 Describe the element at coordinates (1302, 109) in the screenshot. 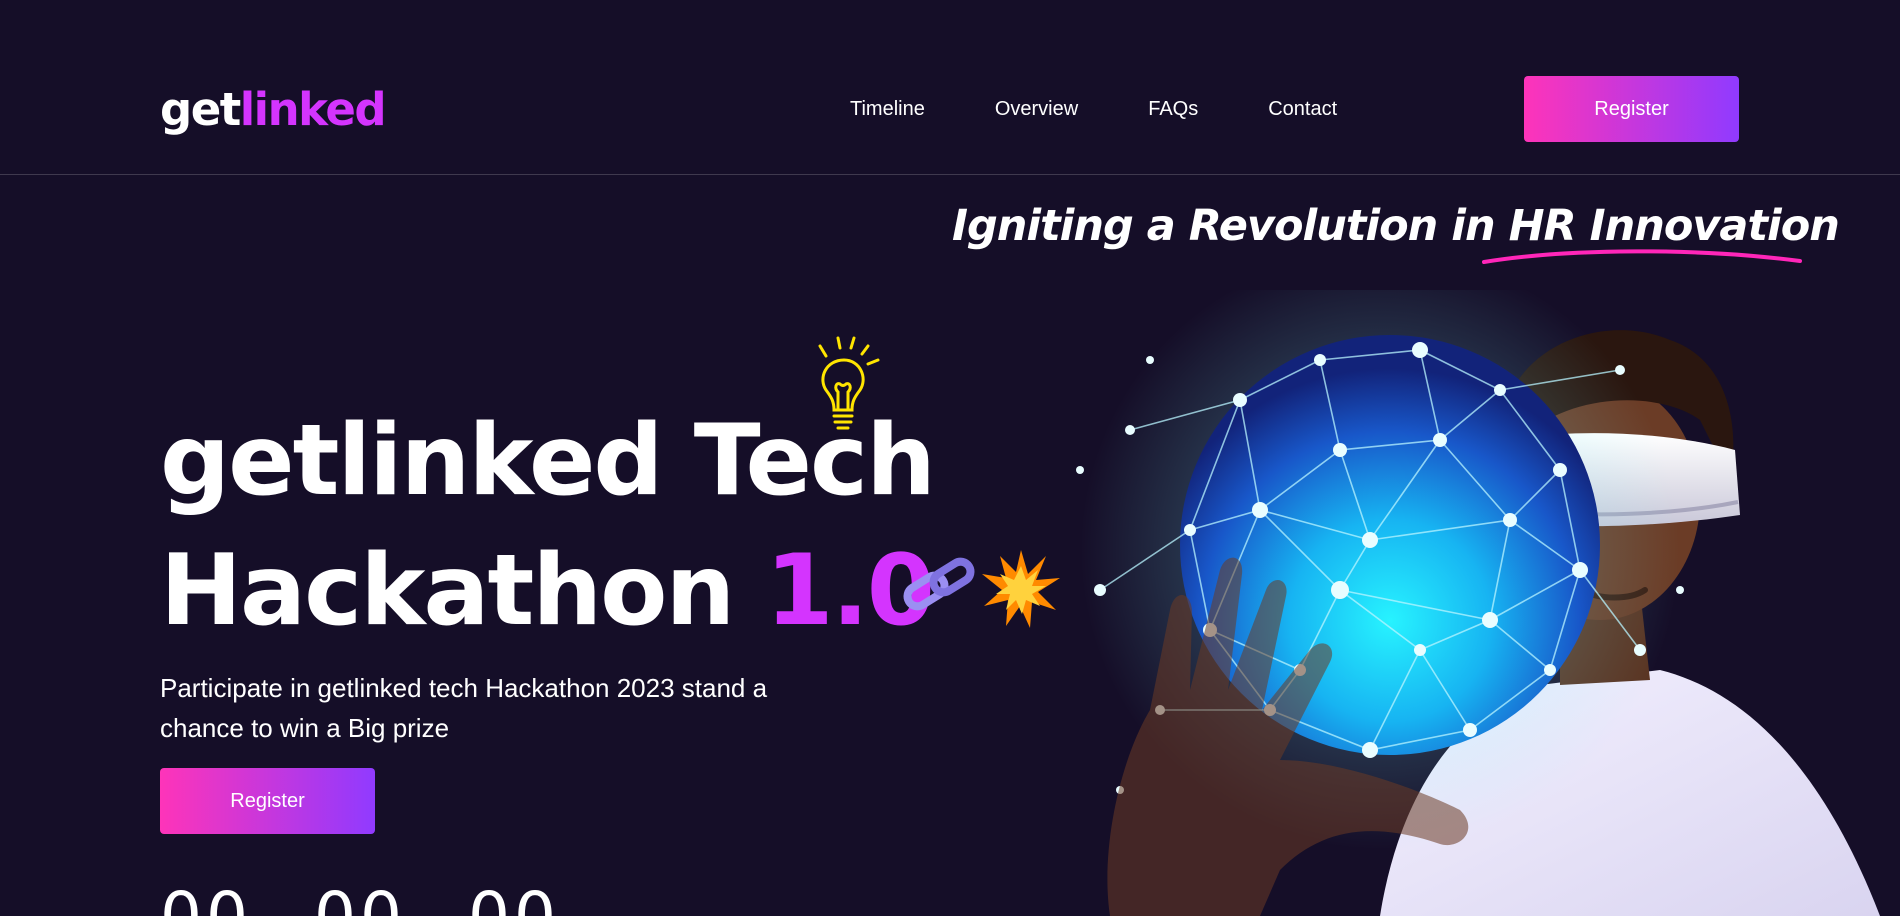

I see `nav-contact: Contact` at that location.